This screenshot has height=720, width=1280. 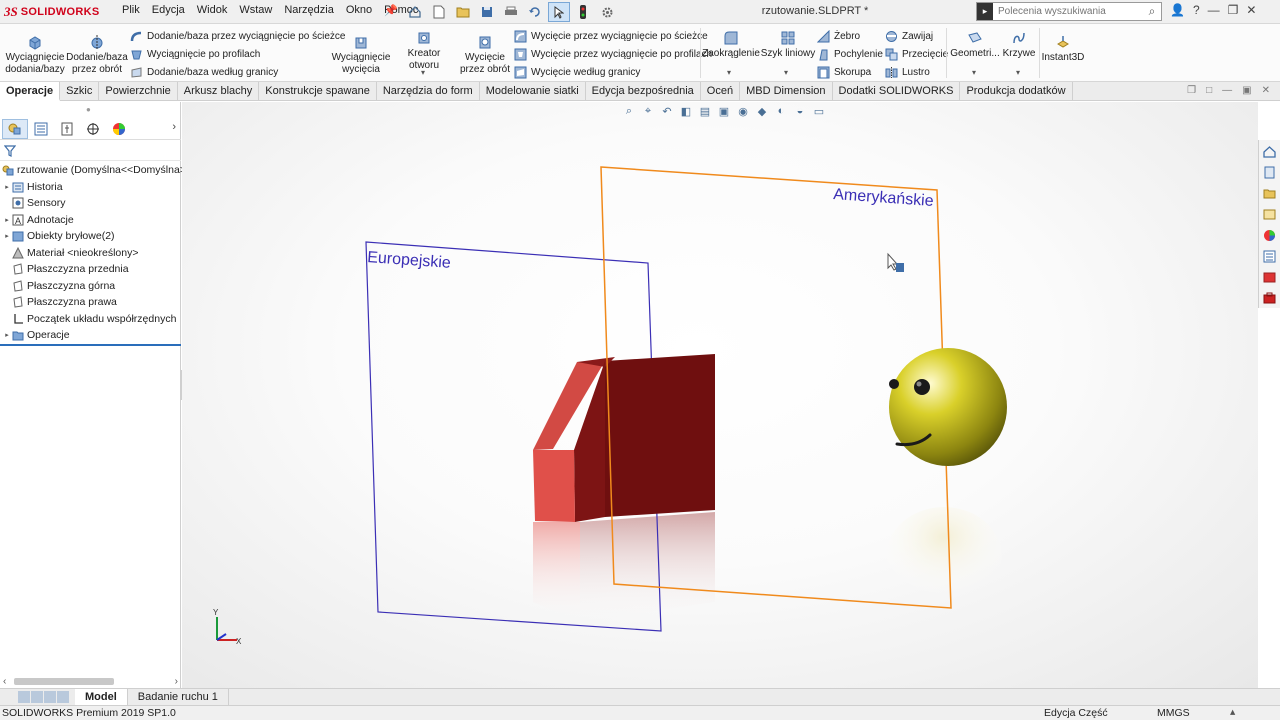 I want to click on hole-wizard-button: Kreator otworu, so click(x=424, y=51).